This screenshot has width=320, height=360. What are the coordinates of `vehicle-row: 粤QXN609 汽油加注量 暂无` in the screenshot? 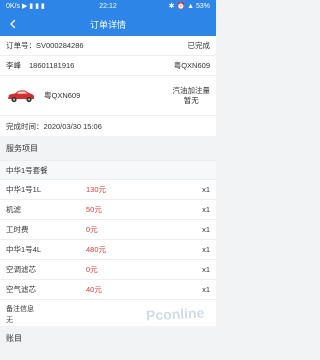 It's located at (108, 96).